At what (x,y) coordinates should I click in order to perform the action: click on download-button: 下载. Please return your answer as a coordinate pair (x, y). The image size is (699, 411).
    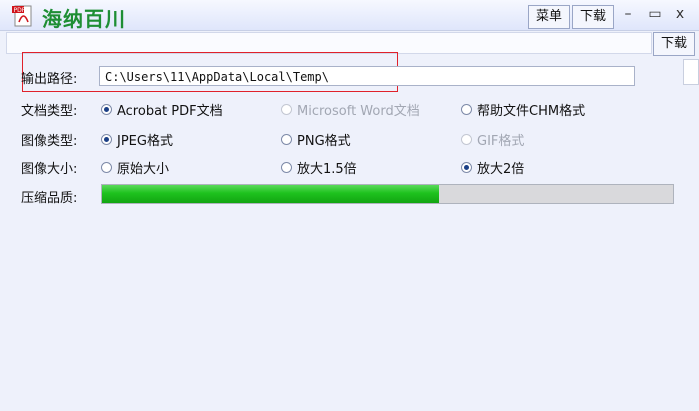
    Looking at the image, I should click on (593, 17).